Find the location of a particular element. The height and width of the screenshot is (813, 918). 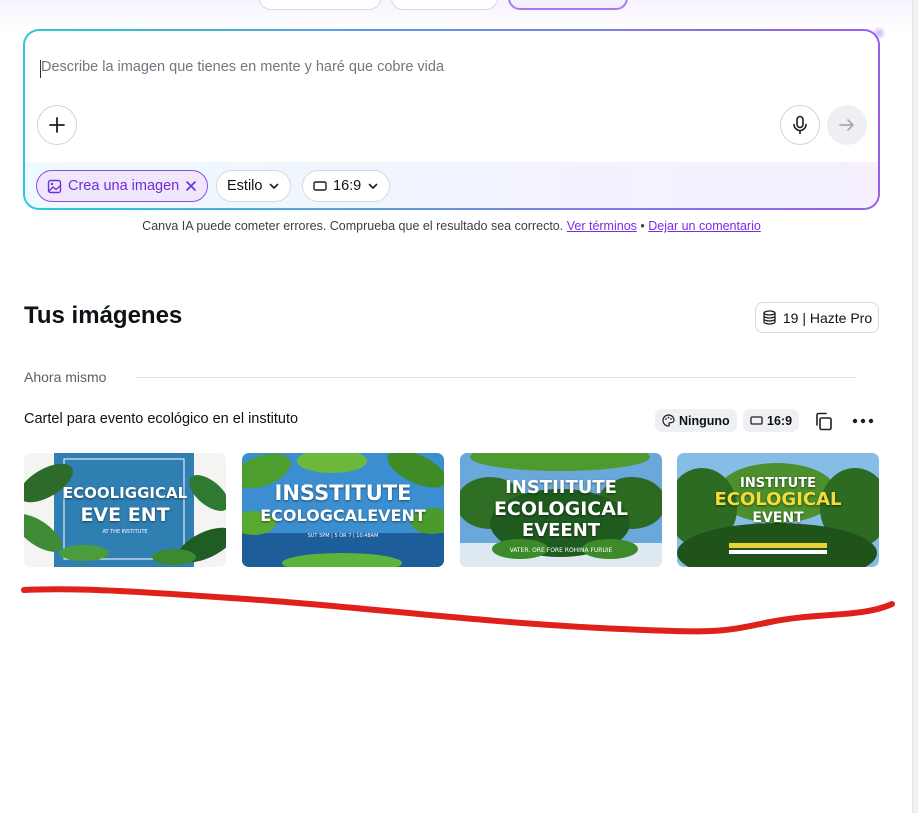

thumbnail-title-line-2: EVE ENT is located at coordinates (125, 515).